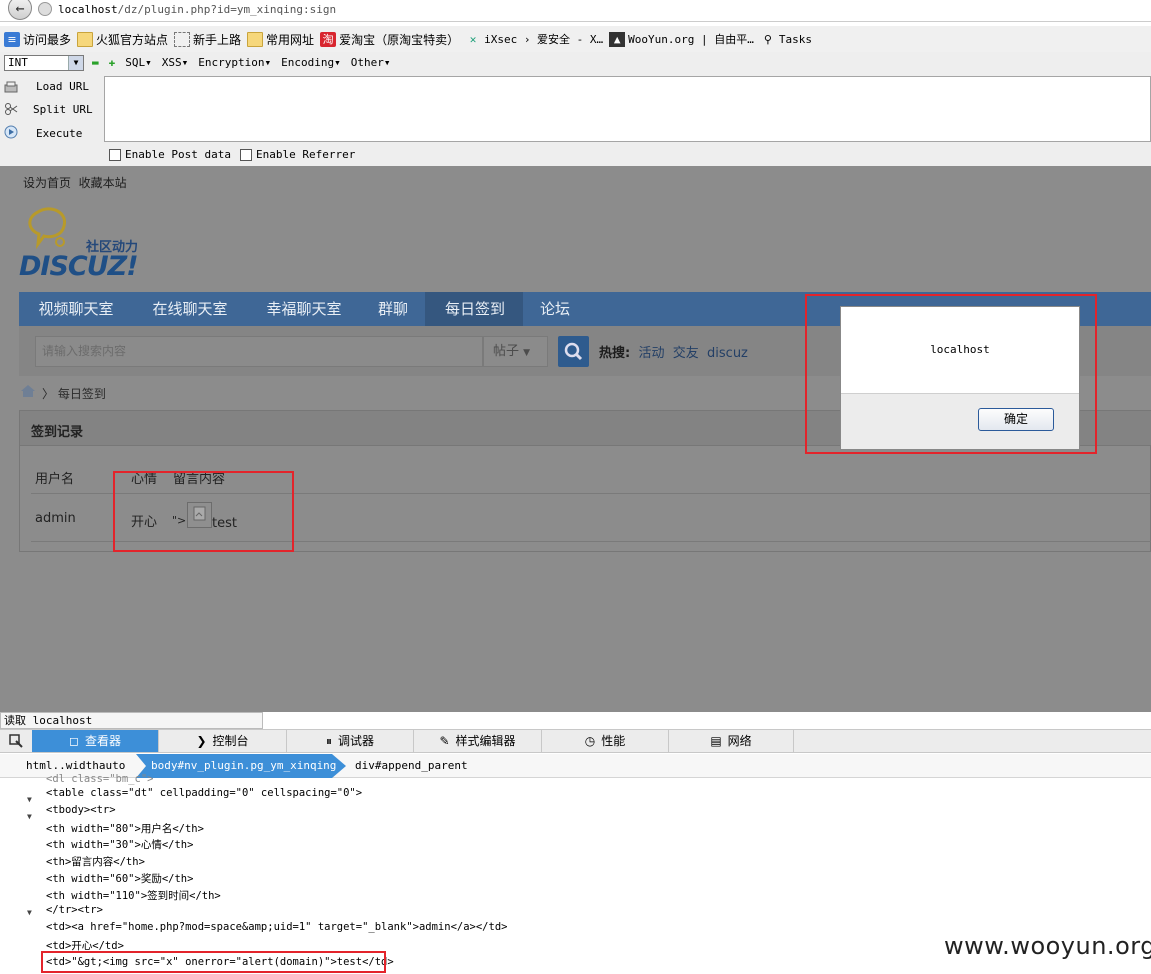 This screenshot has height=974, width=1151. I want to click on header-username: 用户名, so click(55, 479).